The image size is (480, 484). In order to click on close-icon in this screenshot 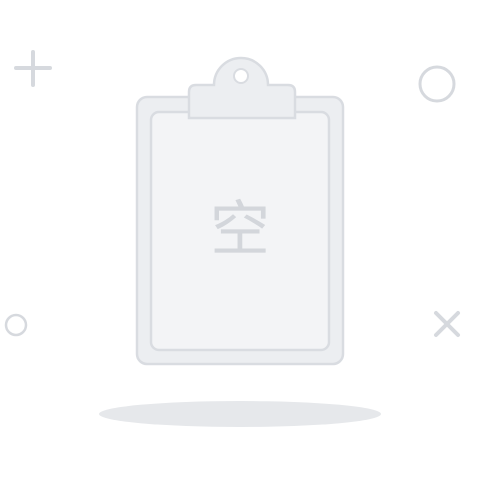, I will do `click(447, 324)`.